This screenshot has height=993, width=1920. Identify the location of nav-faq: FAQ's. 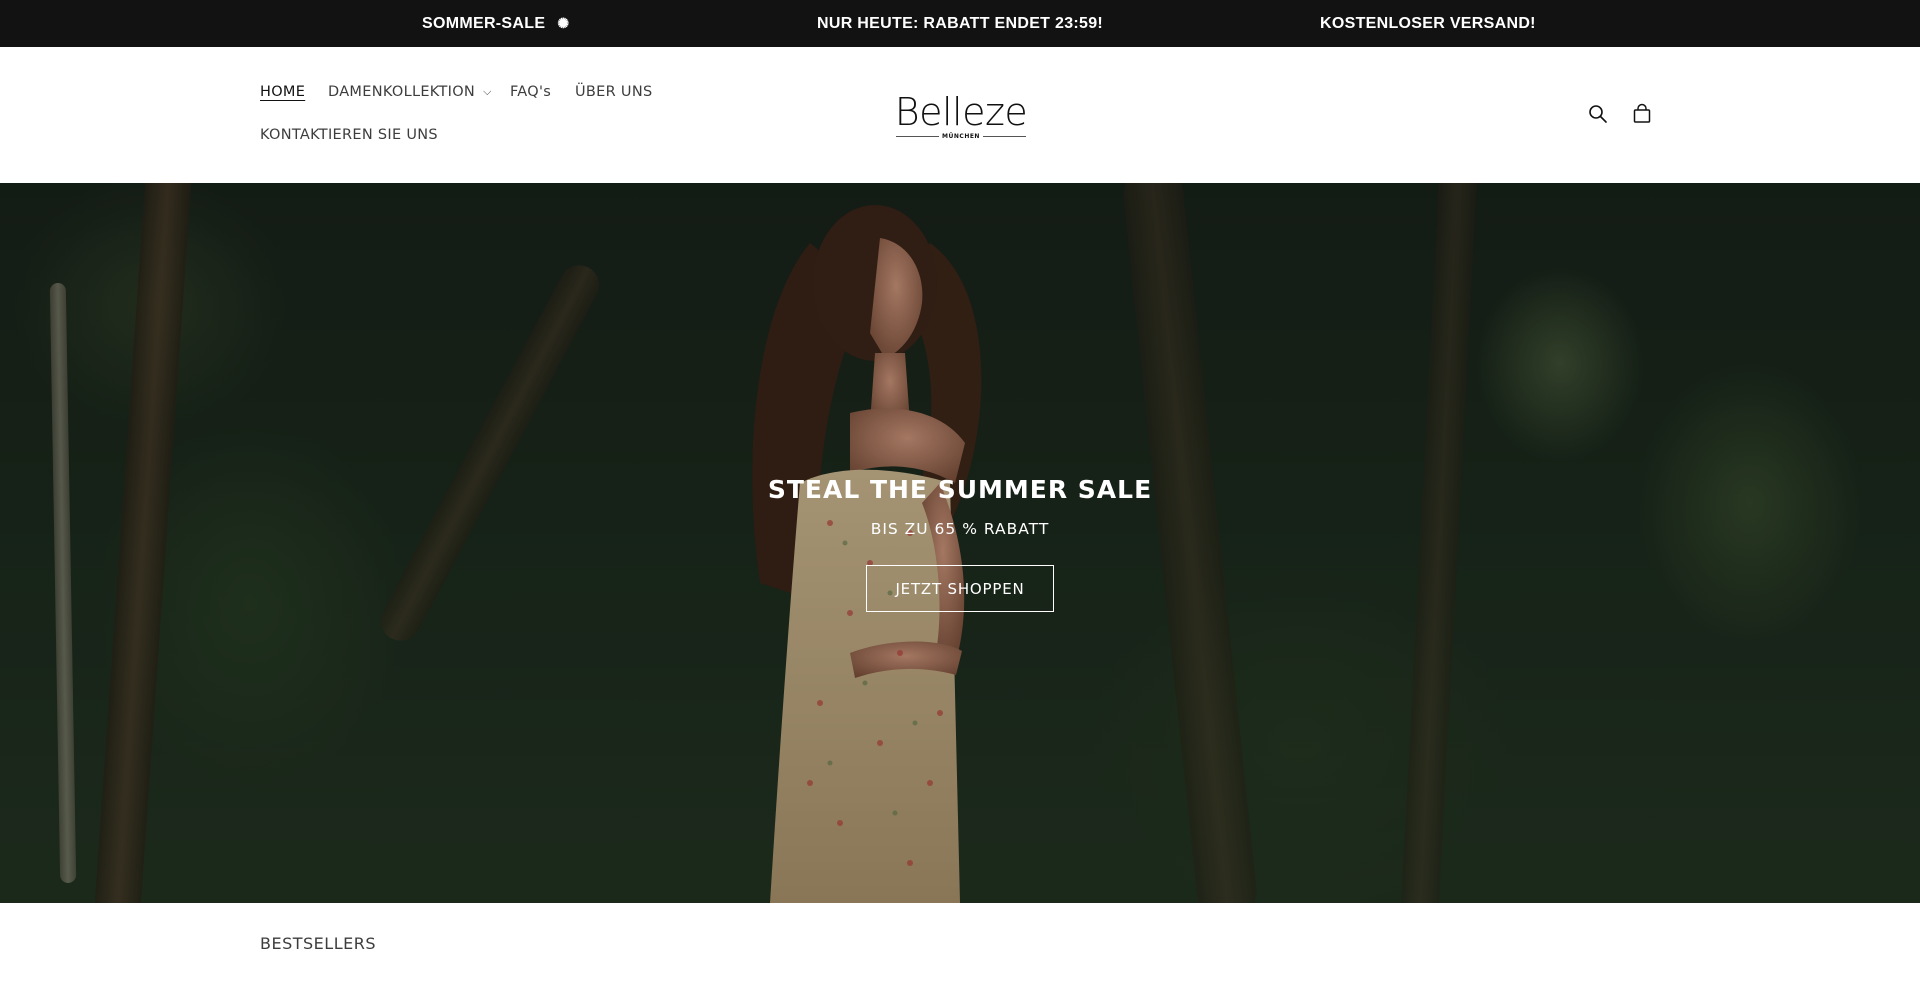
(530, 92).